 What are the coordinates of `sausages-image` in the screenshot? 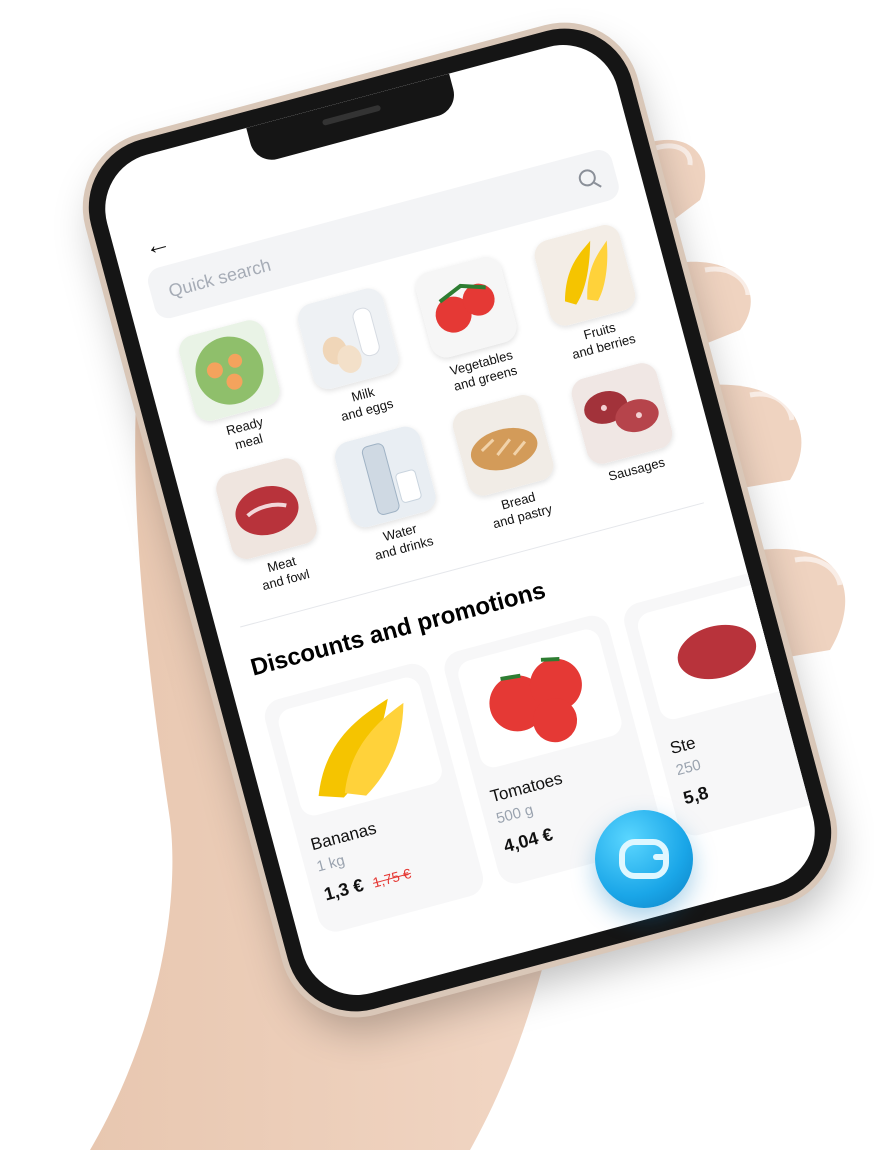 It's located at (621, 413).